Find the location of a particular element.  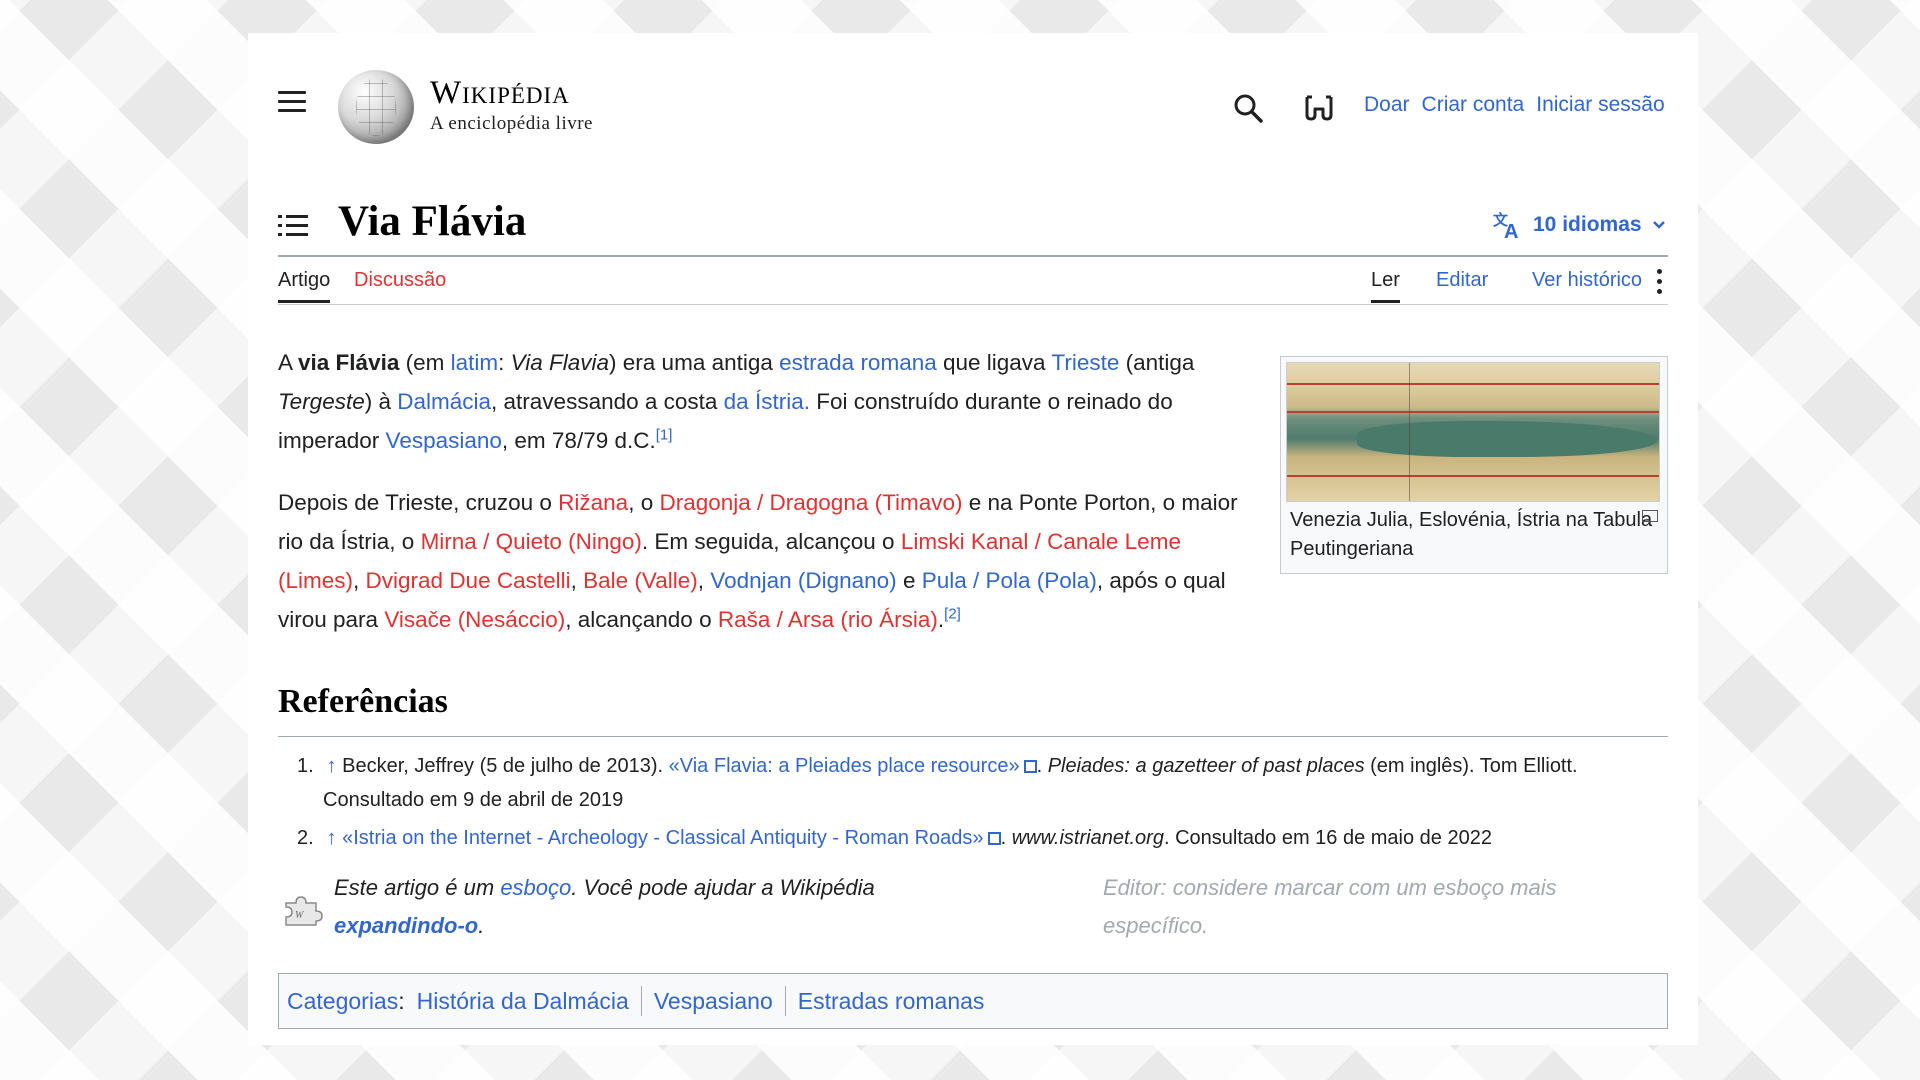

wikipedia-globe-logo is located at coordinates (376, 107).